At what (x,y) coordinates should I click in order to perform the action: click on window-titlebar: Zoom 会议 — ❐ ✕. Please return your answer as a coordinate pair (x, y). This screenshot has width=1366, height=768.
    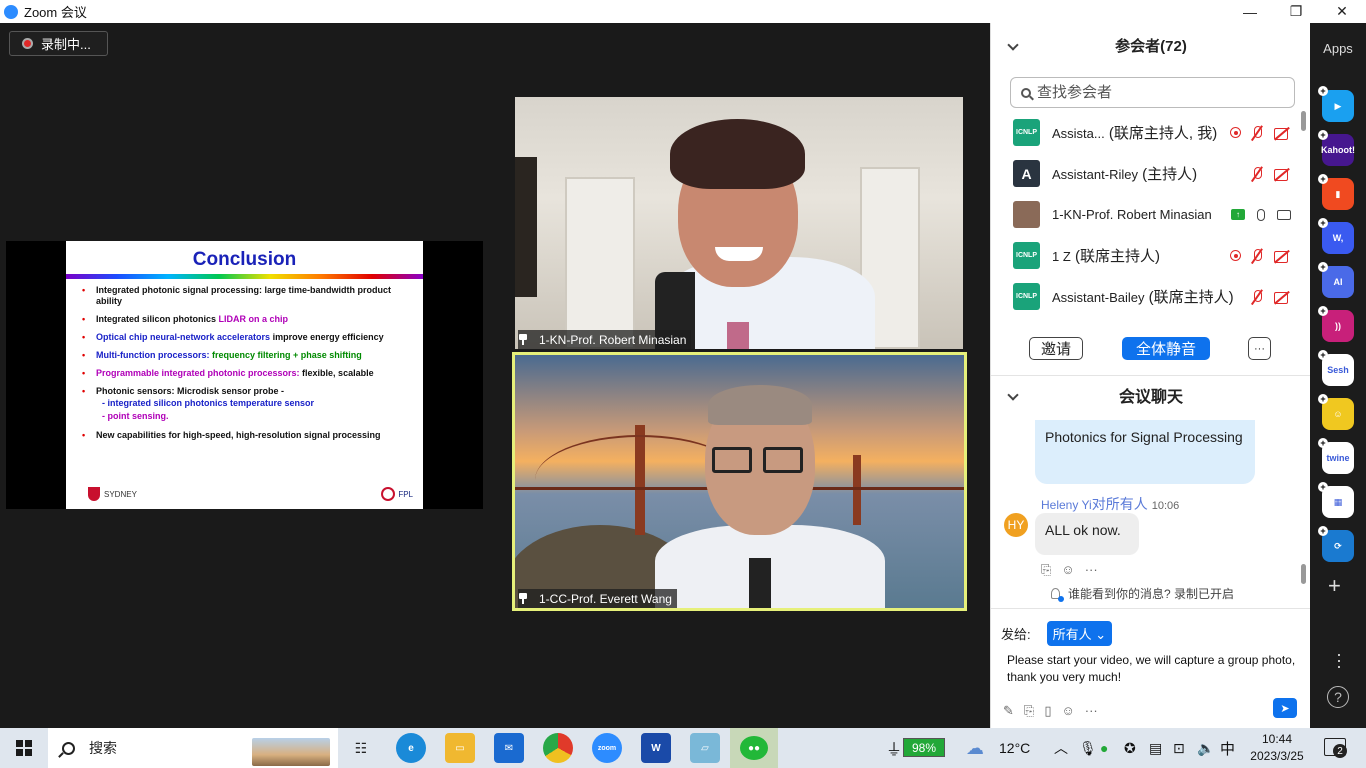
    Looking at the image, I should click on (683, 11).